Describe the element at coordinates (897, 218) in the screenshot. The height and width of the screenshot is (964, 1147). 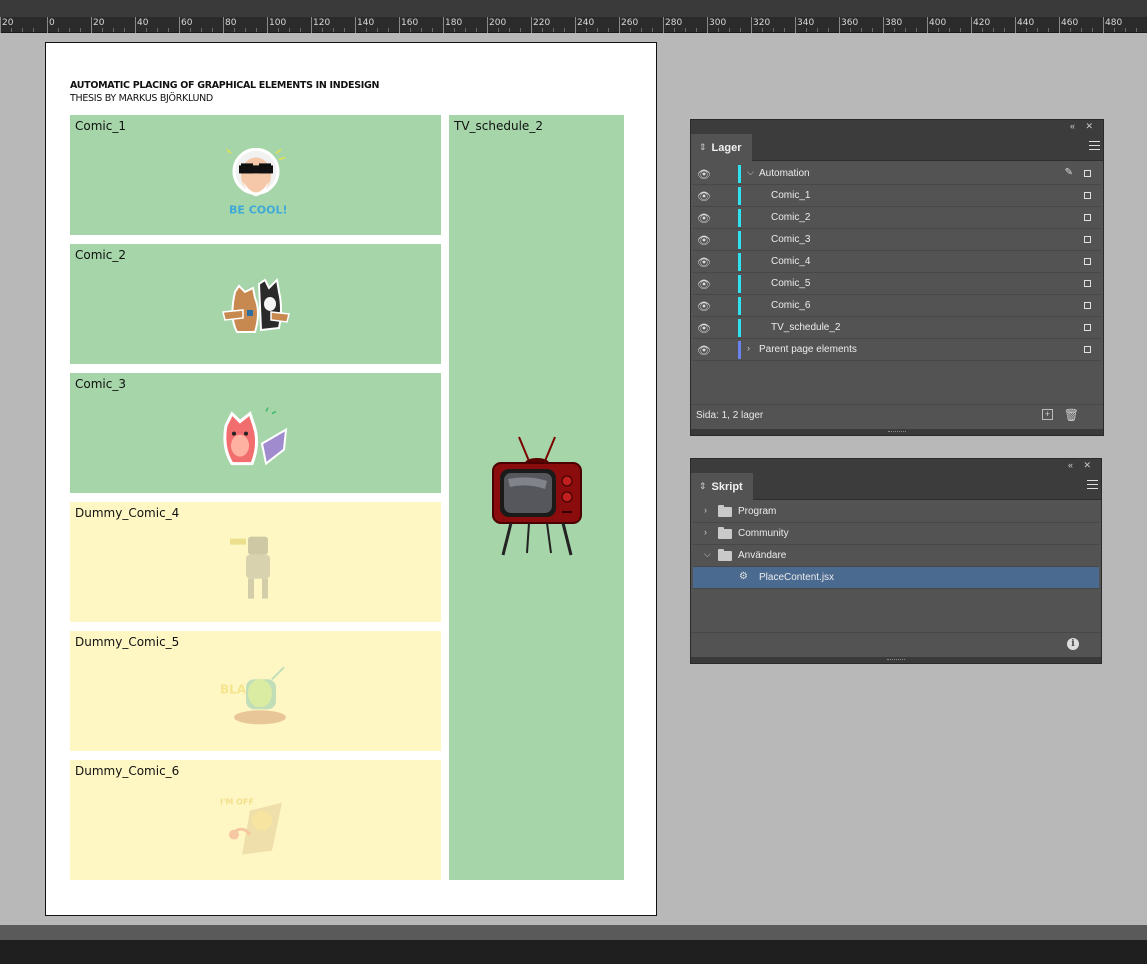
I see `layer-row: 👁 Comic_2` at that location.